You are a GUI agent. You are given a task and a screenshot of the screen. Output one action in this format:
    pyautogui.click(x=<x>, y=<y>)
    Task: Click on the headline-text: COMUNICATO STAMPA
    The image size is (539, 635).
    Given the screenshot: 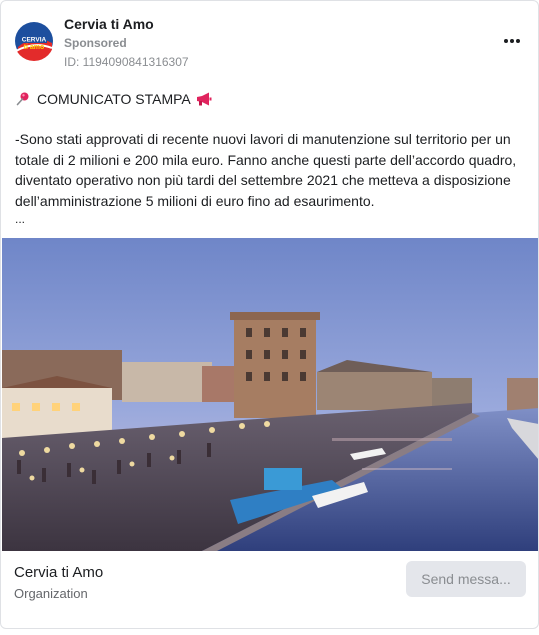 What is the action you would take?
    pyautogui.click(x=114, y=99)
    